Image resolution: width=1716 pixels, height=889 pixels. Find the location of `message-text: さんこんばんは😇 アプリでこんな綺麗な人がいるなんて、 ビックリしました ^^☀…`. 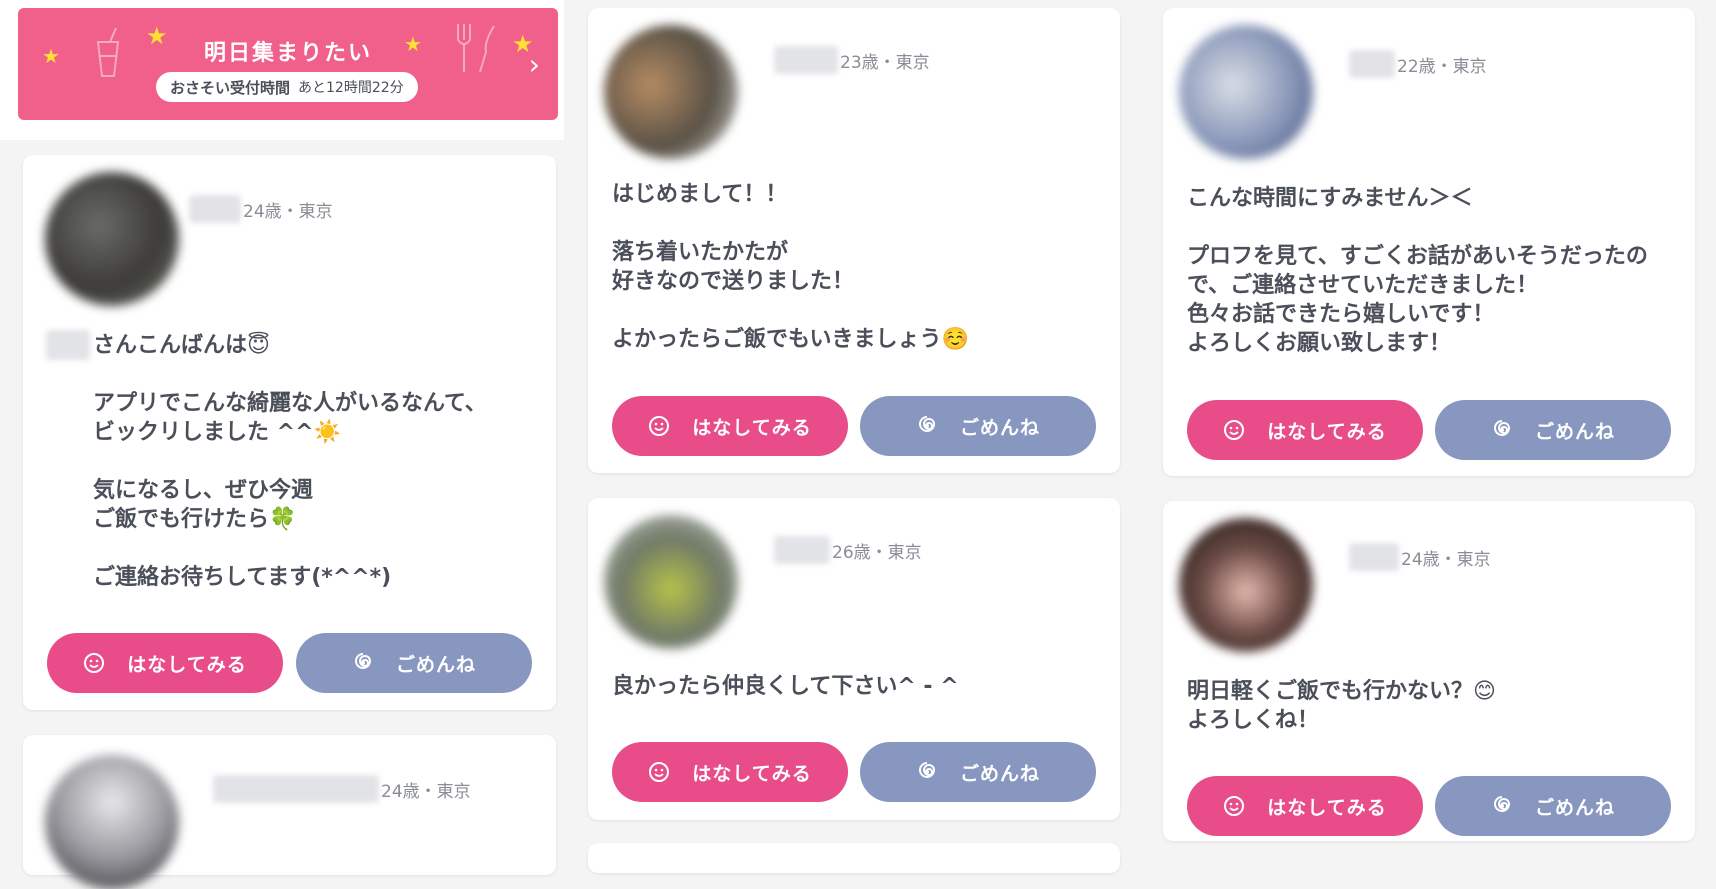

message-text: さんこんばんは😇 アプリでこんな綺麗な人がいるなんて、 ビックリしました ^^☀… is located at coordinates (290, 461).